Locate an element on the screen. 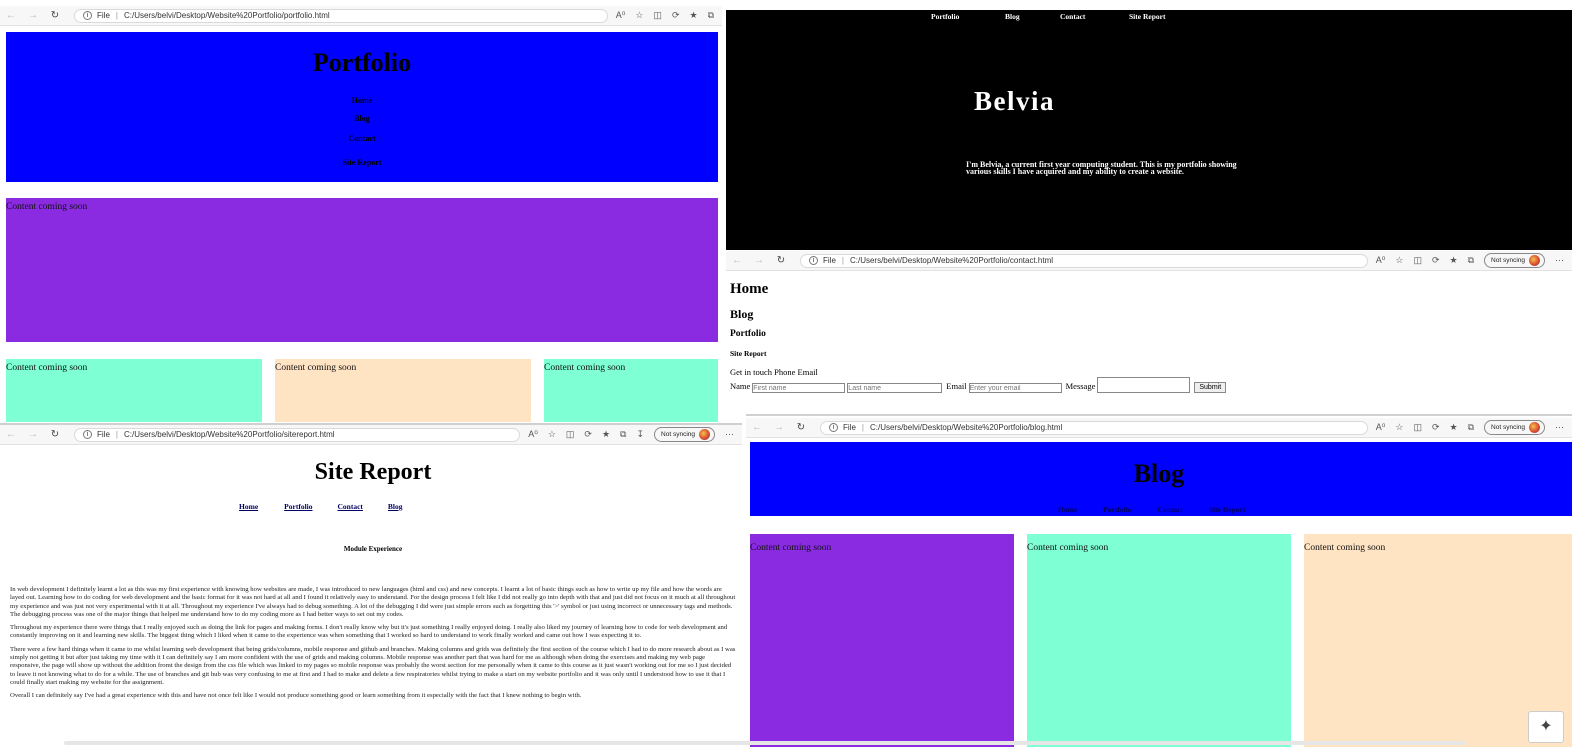 This screenshot has height=747, width=1572. first-name-input is located at coordinates (799, 388).